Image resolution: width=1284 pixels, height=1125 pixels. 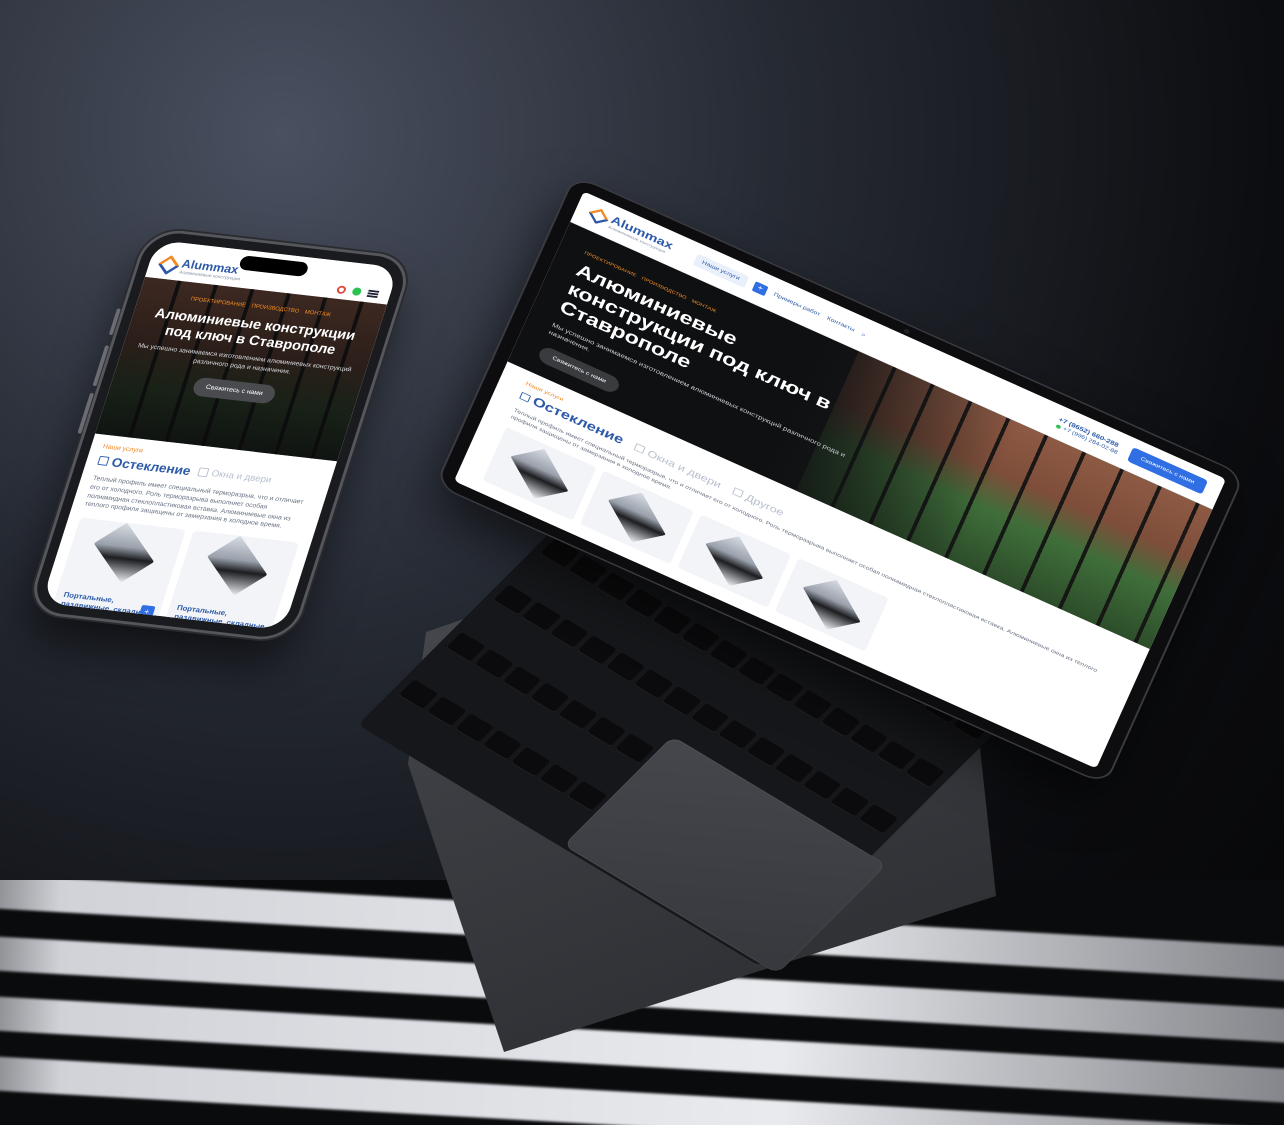 What do you see at coordinates (341, 290) in the screenshot?
I see `phone-icon` at bounding box center [341, 290].